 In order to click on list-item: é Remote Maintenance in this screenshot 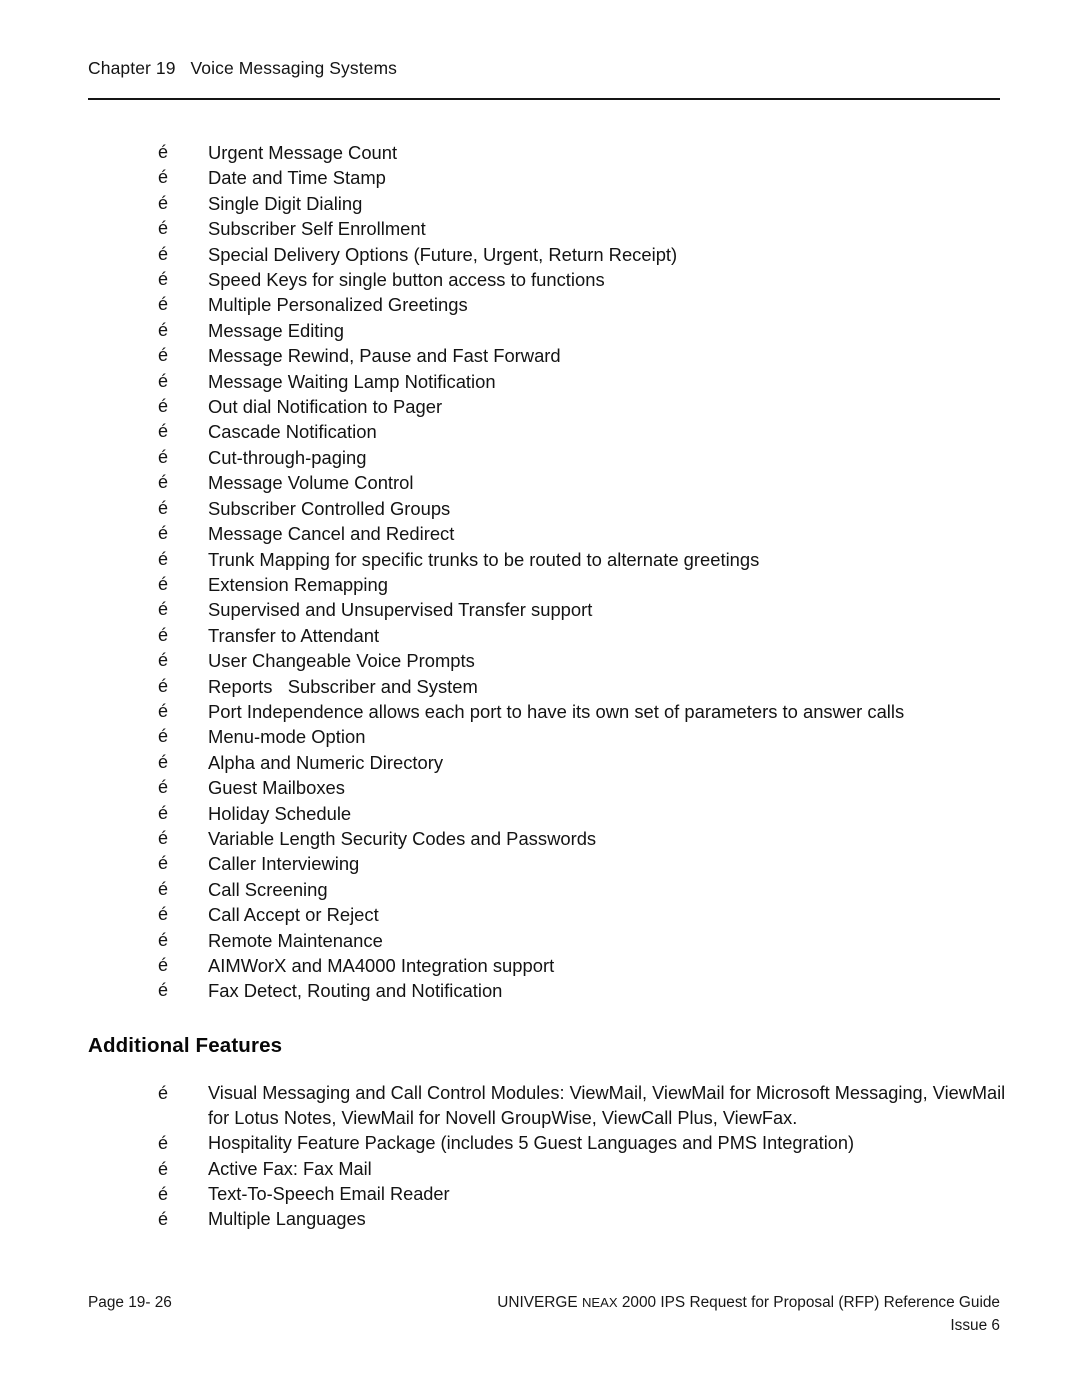, I will do `click(578, 940)`.